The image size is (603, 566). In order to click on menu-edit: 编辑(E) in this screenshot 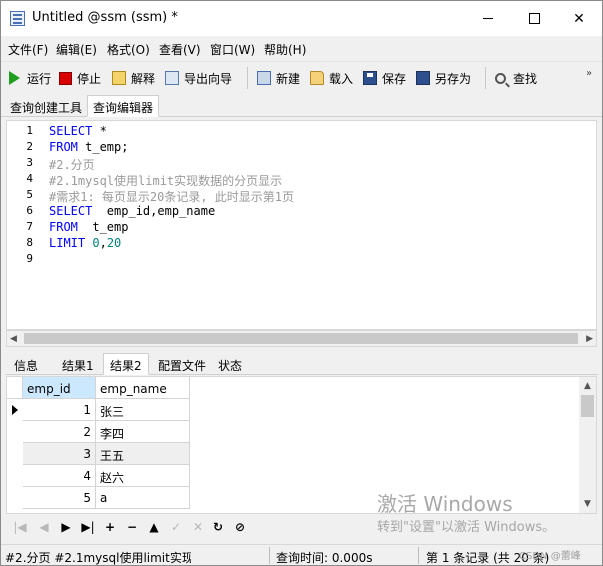, I will do `click(76, 49)`.